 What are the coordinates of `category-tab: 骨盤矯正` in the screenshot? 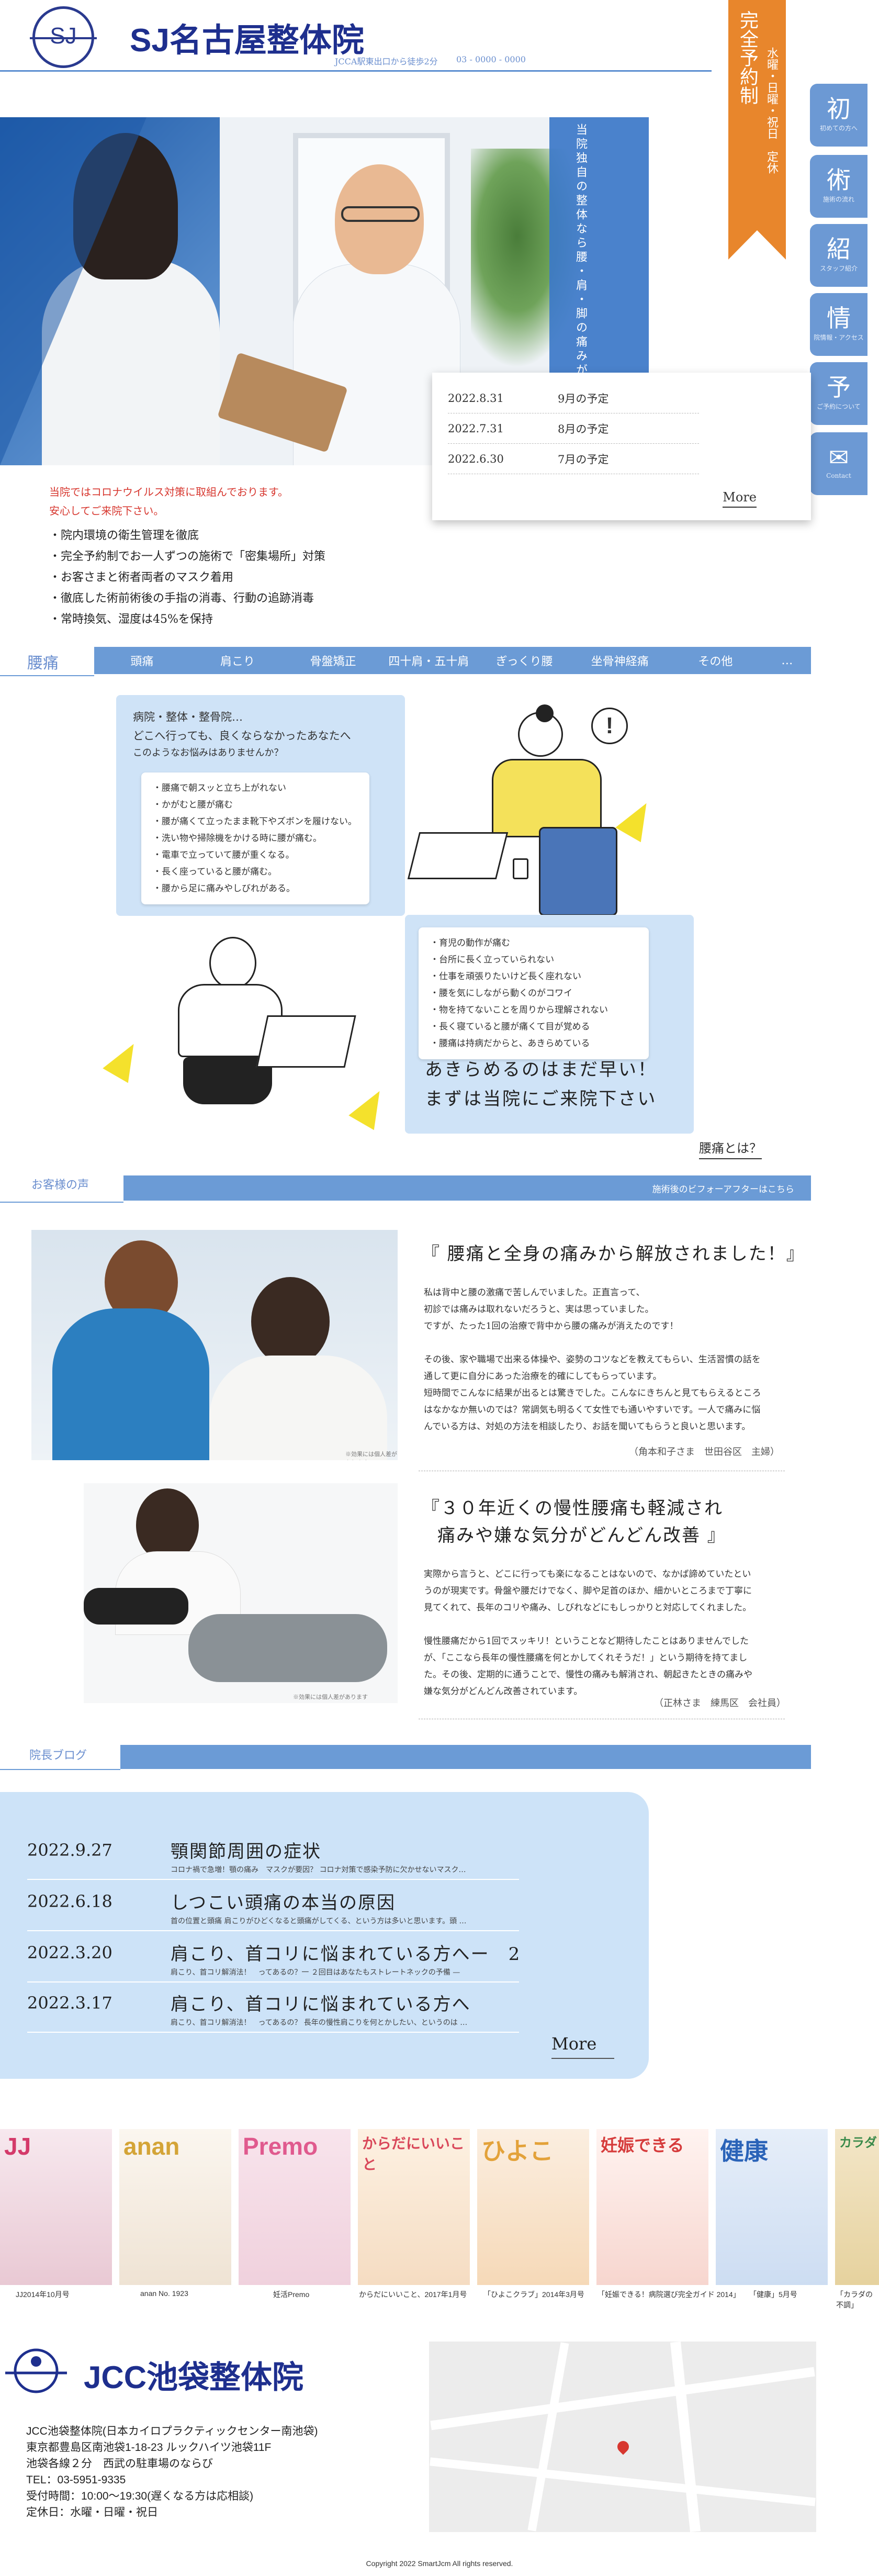 It's located at (333, 660).